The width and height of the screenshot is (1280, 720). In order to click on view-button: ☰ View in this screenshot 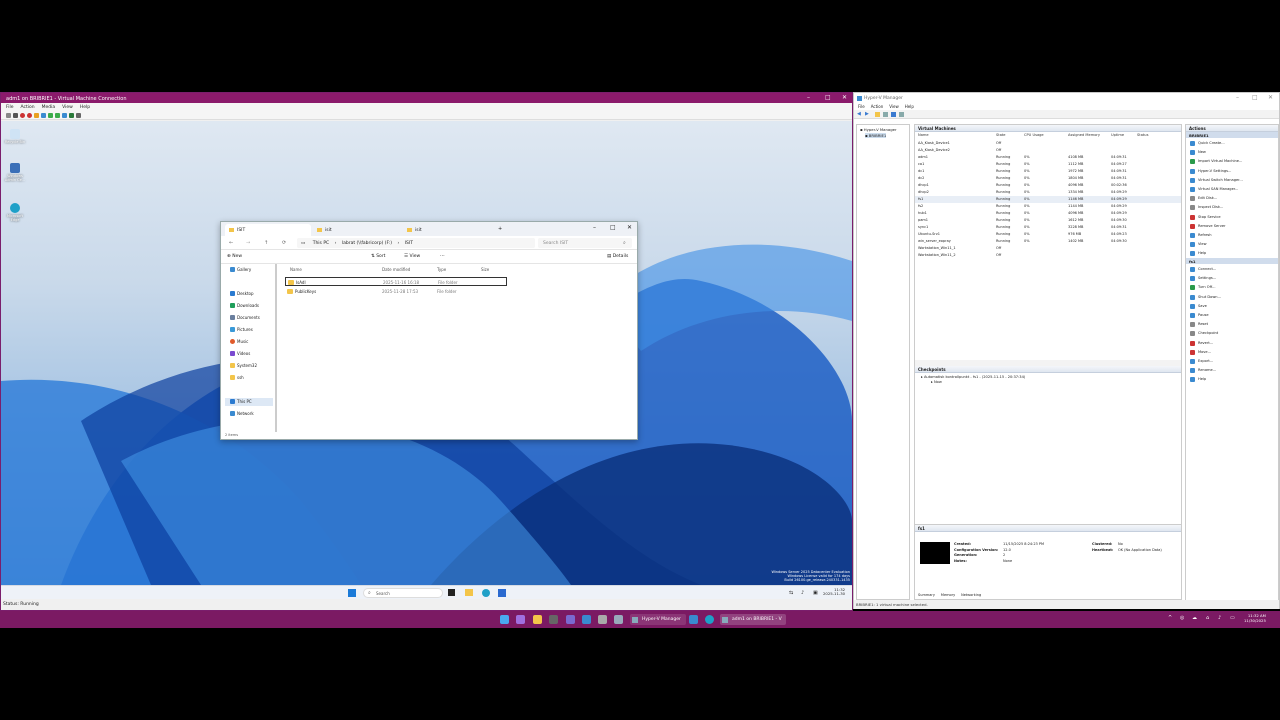, I will do `click(412, 256)`.